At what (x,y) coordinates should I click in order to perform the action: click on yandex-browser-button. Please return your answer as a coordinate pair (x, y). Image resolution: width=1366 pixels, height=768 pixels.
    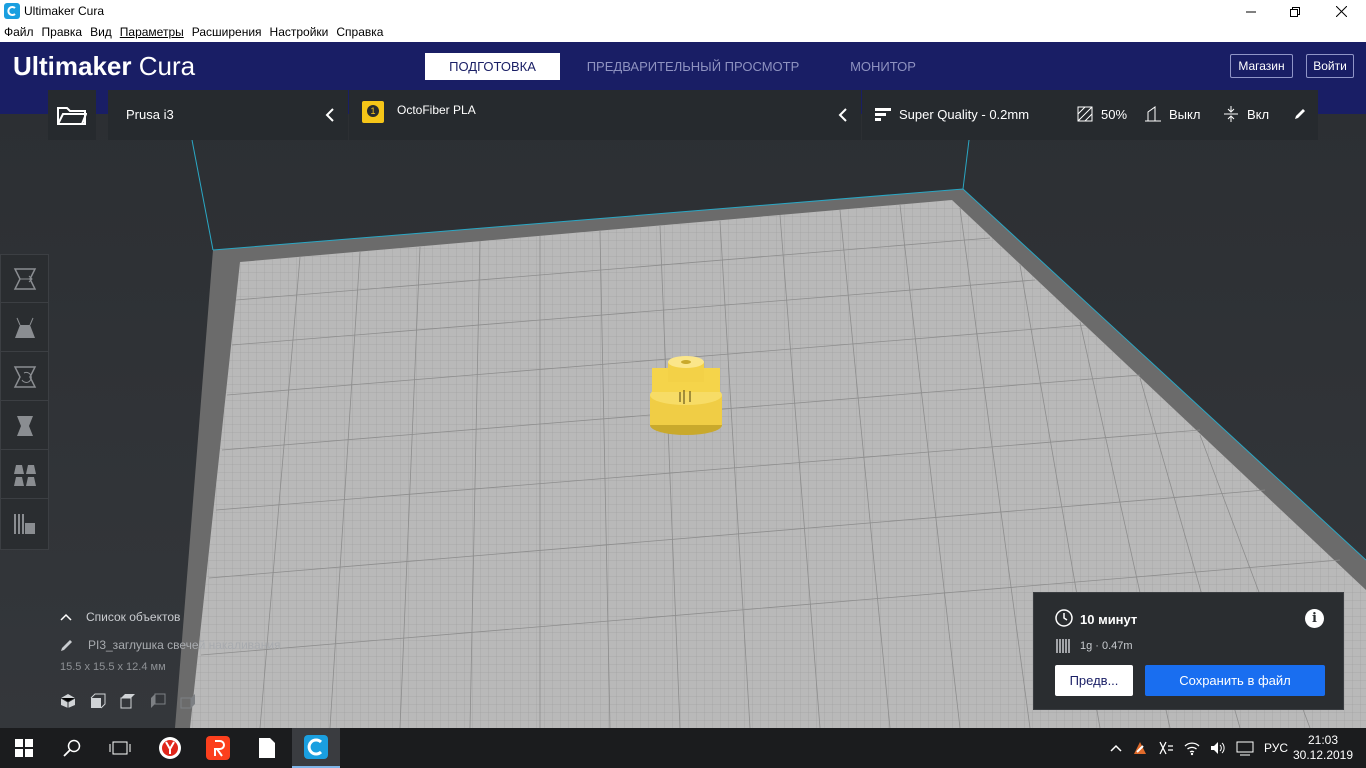
    Looking at the image, I should click on (170, 748).